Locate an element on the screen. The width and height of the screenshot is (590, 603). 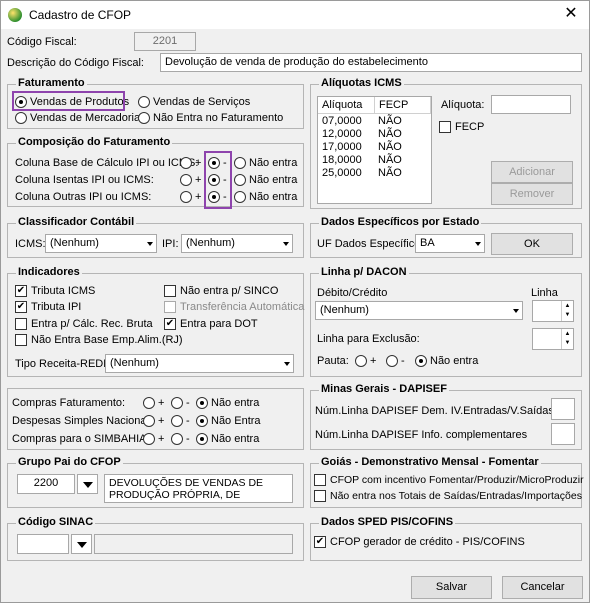
sped-credito-checkbox: ✔ CFOP gerador de crédito - PIS/COFINS is located at coordinates (419, 542).